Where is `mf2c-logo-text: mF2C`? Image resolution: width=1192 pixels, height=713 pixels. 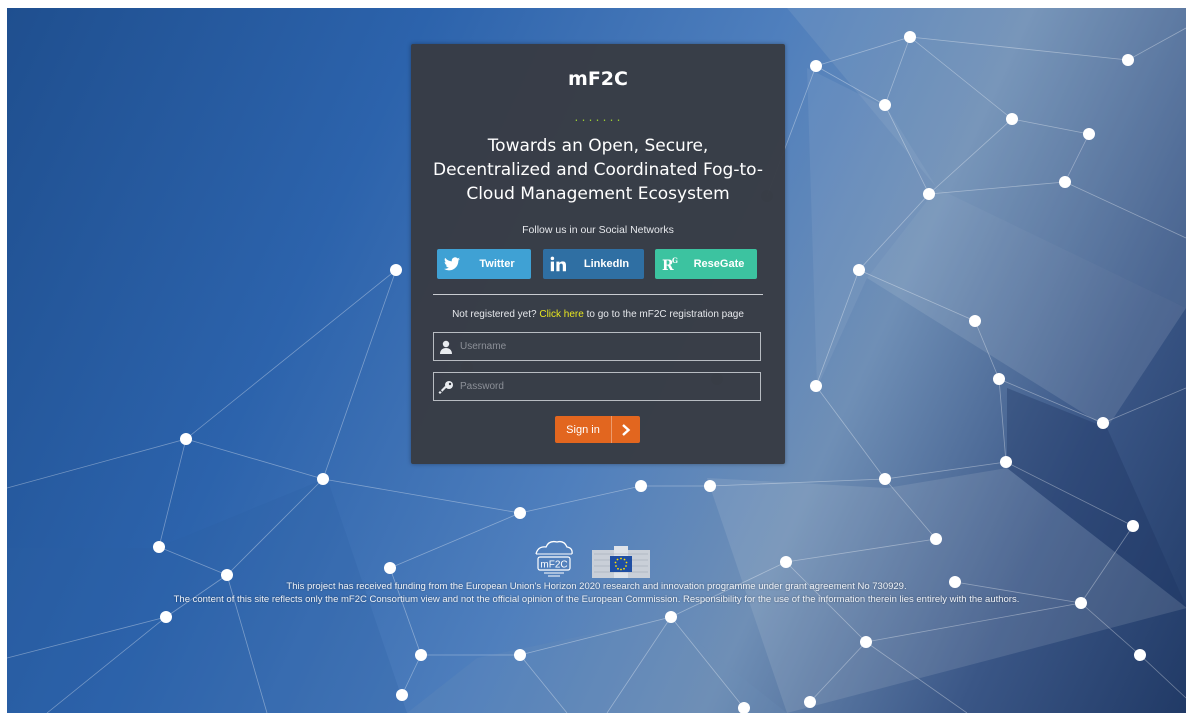
mf2c-logo-text: mF2C is located at coordinates (553, 565).